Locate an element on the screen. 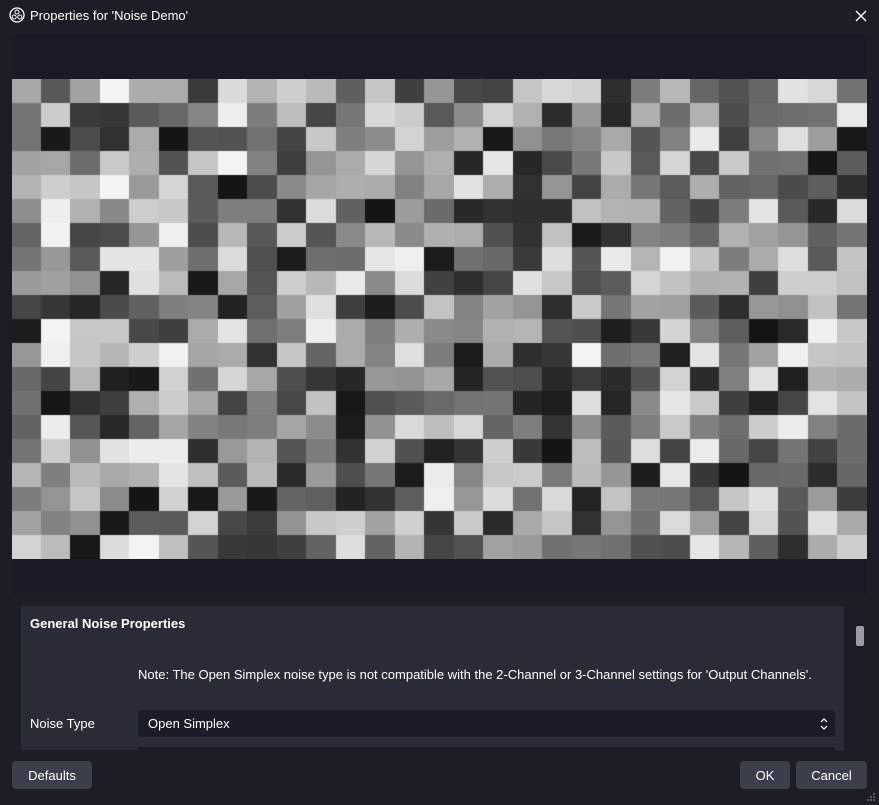 This screenshot has width=879, height=805. noise-type-value: Open Simplex is located at coordinates (189, 723).